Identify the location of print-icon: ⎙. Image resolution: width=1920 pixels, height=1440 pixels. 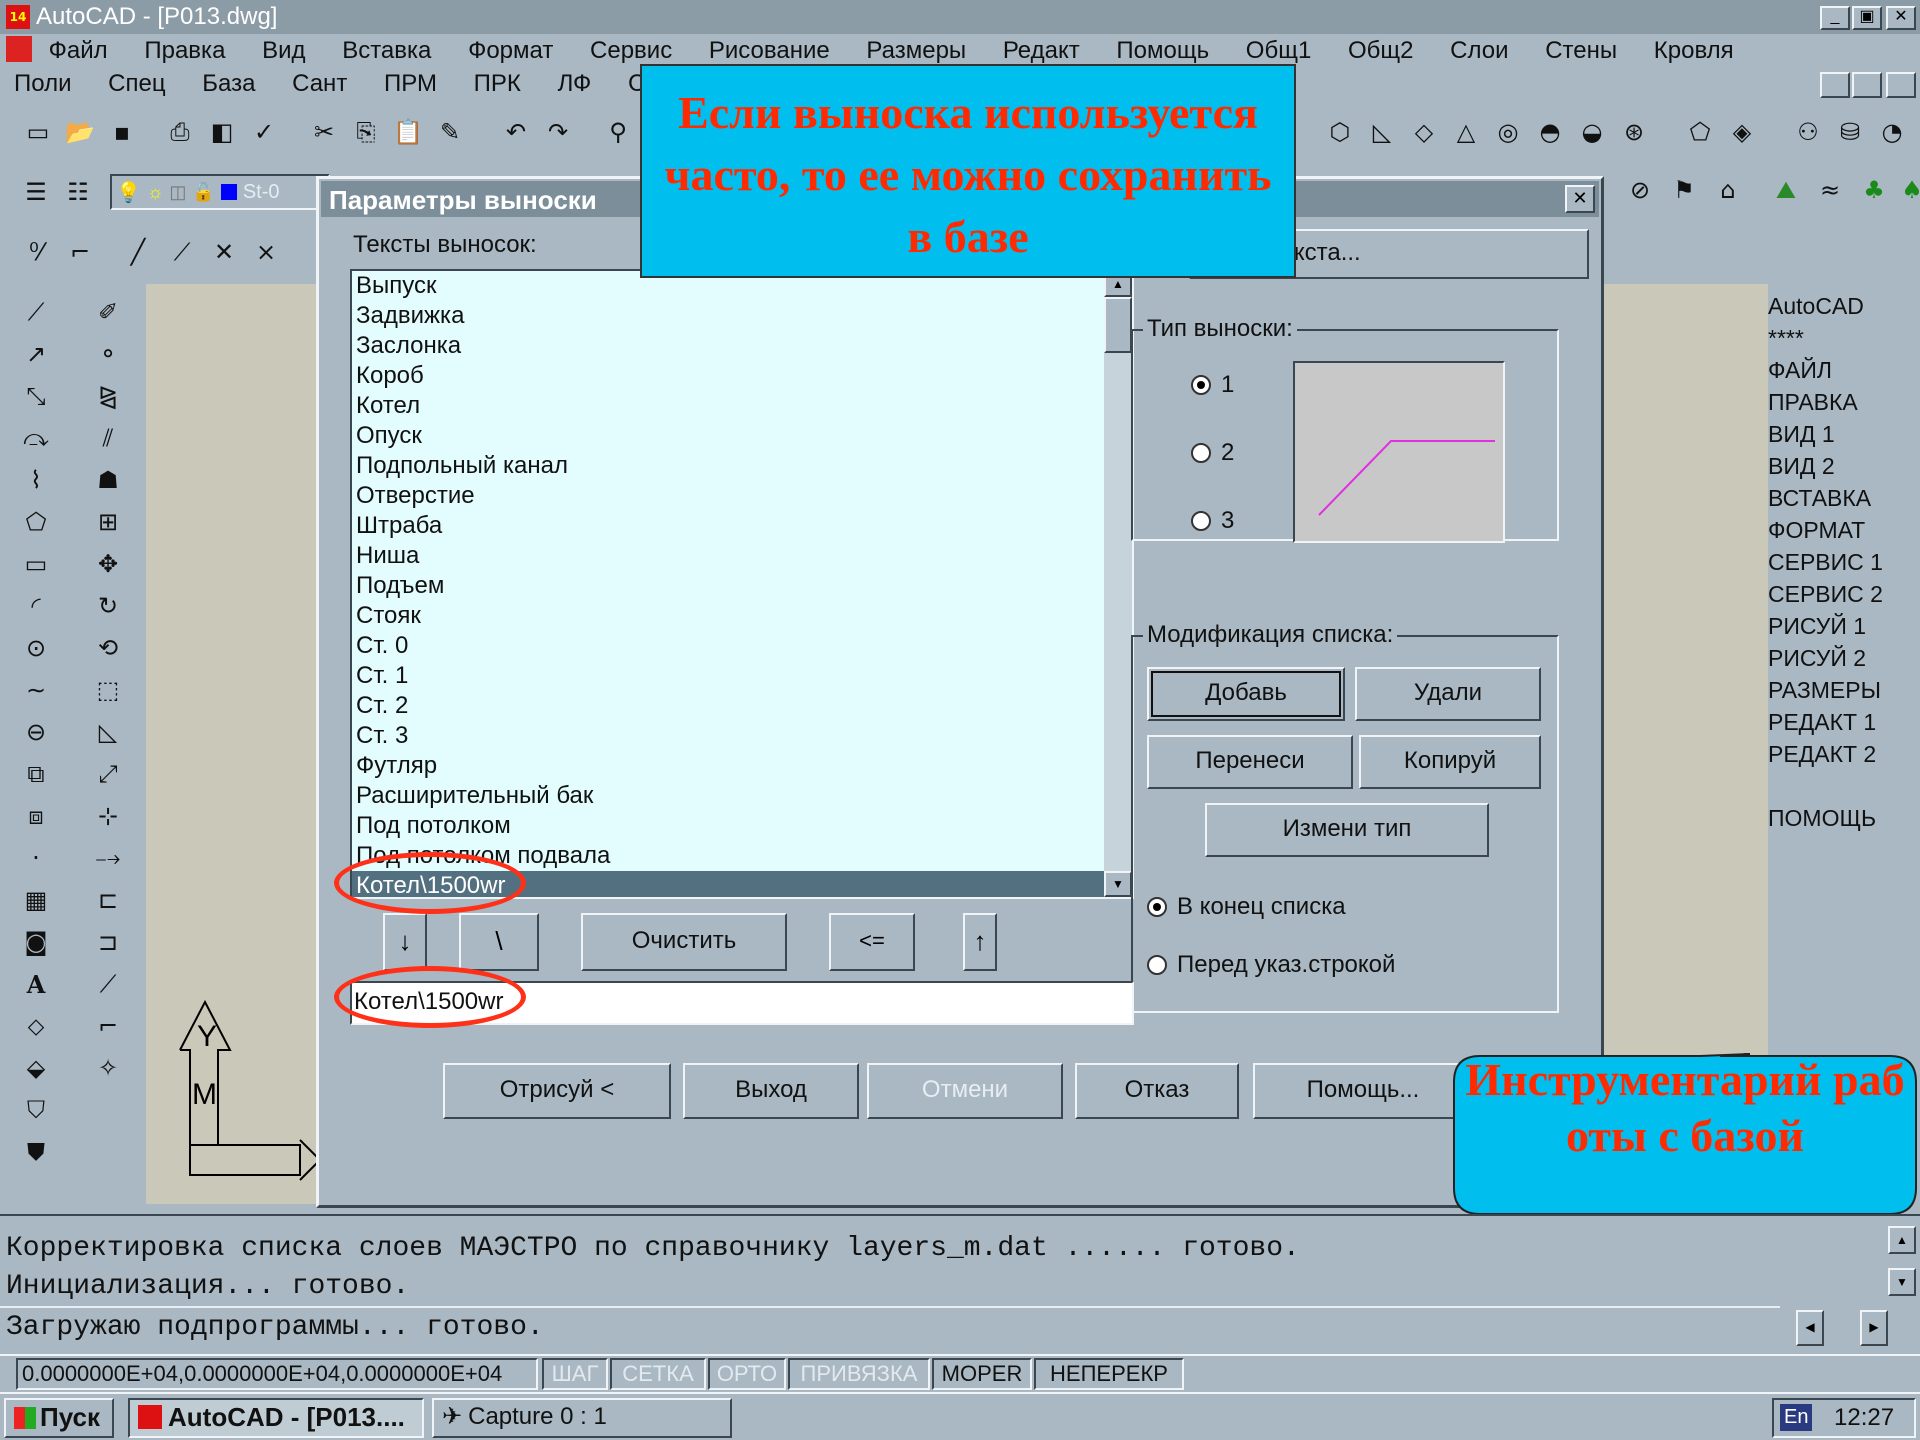
(180, 132).